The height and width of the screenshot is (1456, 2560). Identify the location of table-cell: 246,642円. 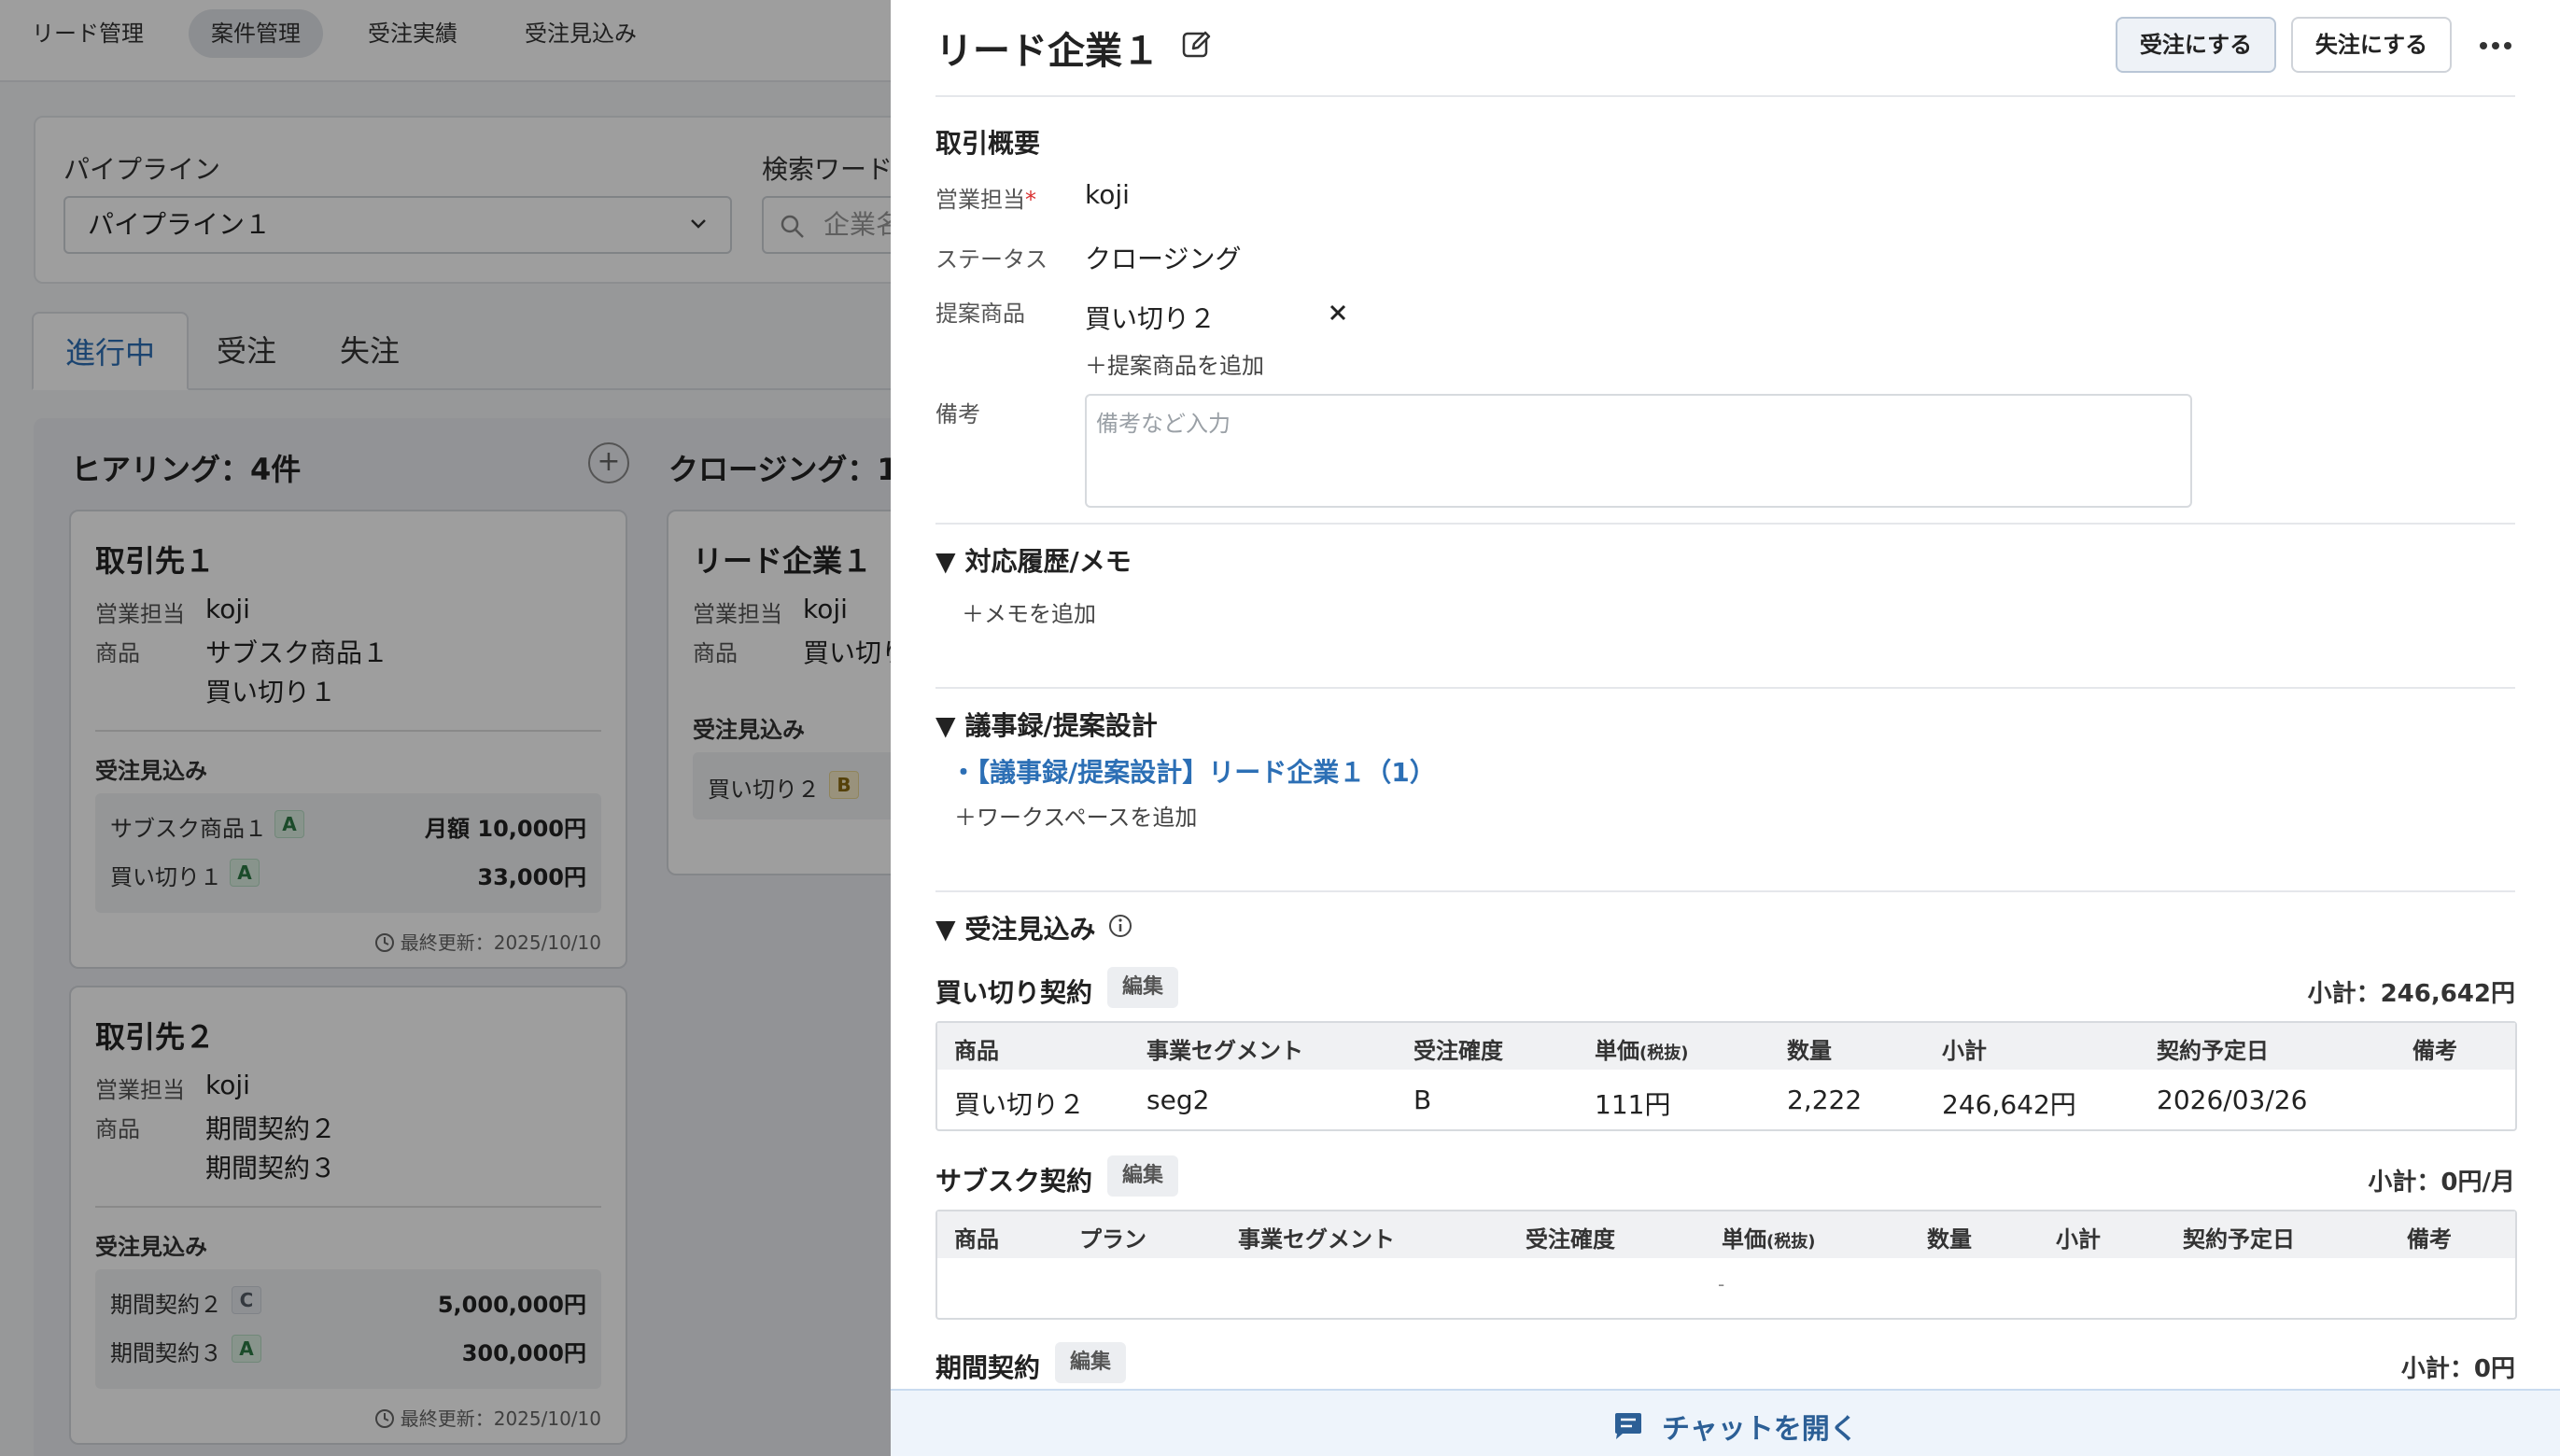
(2009, 1104).